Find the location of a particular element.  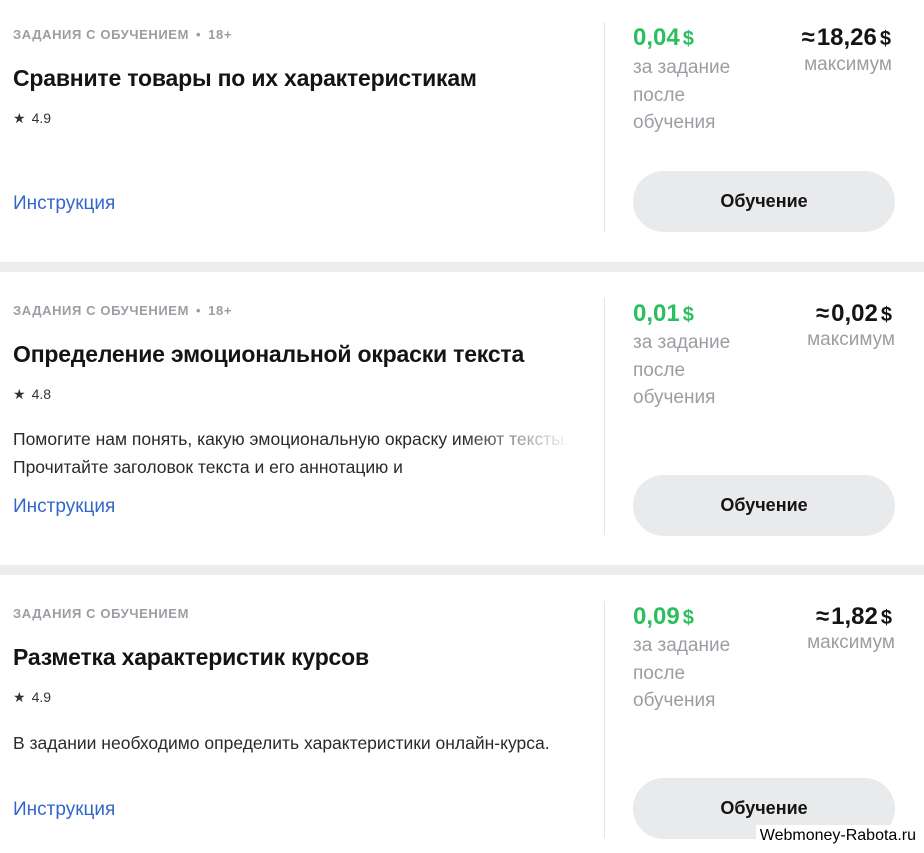

task-category: ЗАДАНИЯ С ОБУЧЕНИЕМ is located at coordinates (101, 613).